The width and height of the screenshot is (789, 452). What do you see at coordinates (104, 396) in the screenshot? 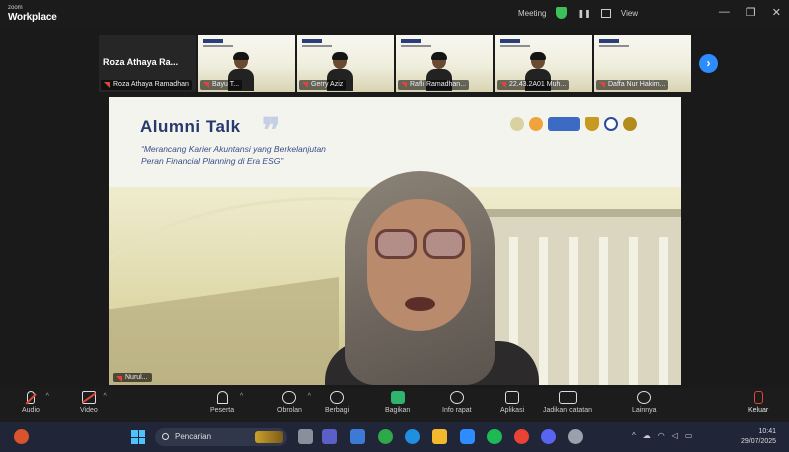
I see `video-options-chevron-icon: ^` at bounding box center [104, 396].